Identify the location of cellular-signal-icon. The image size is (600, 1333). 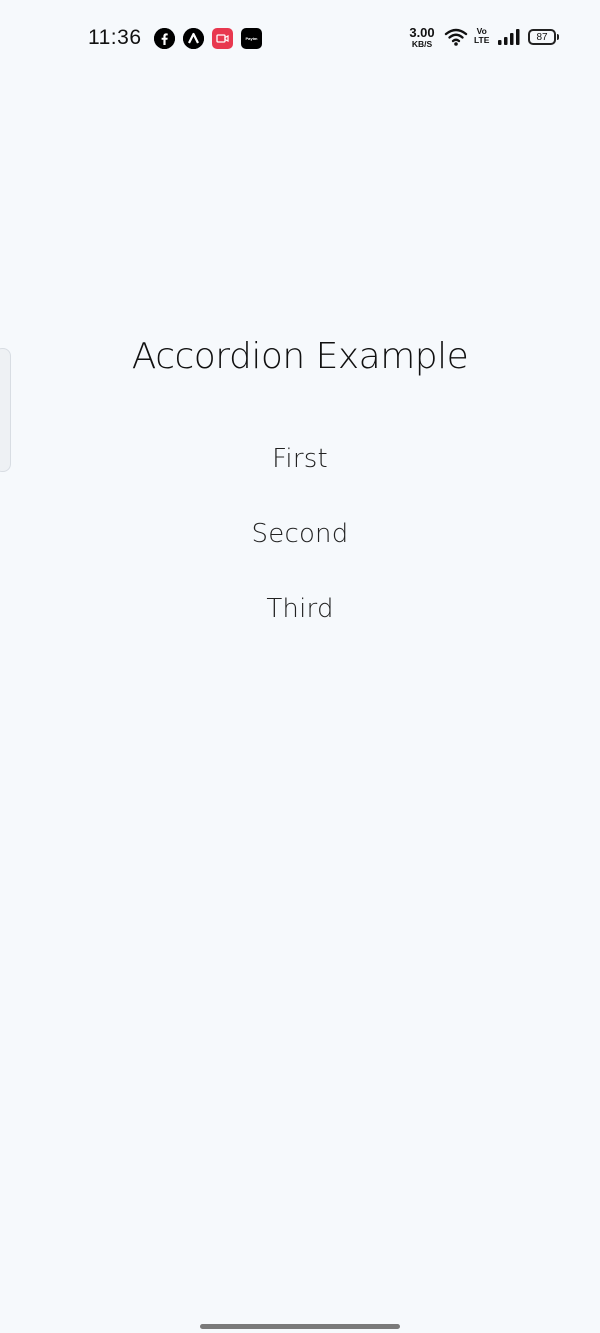
(509, 39).